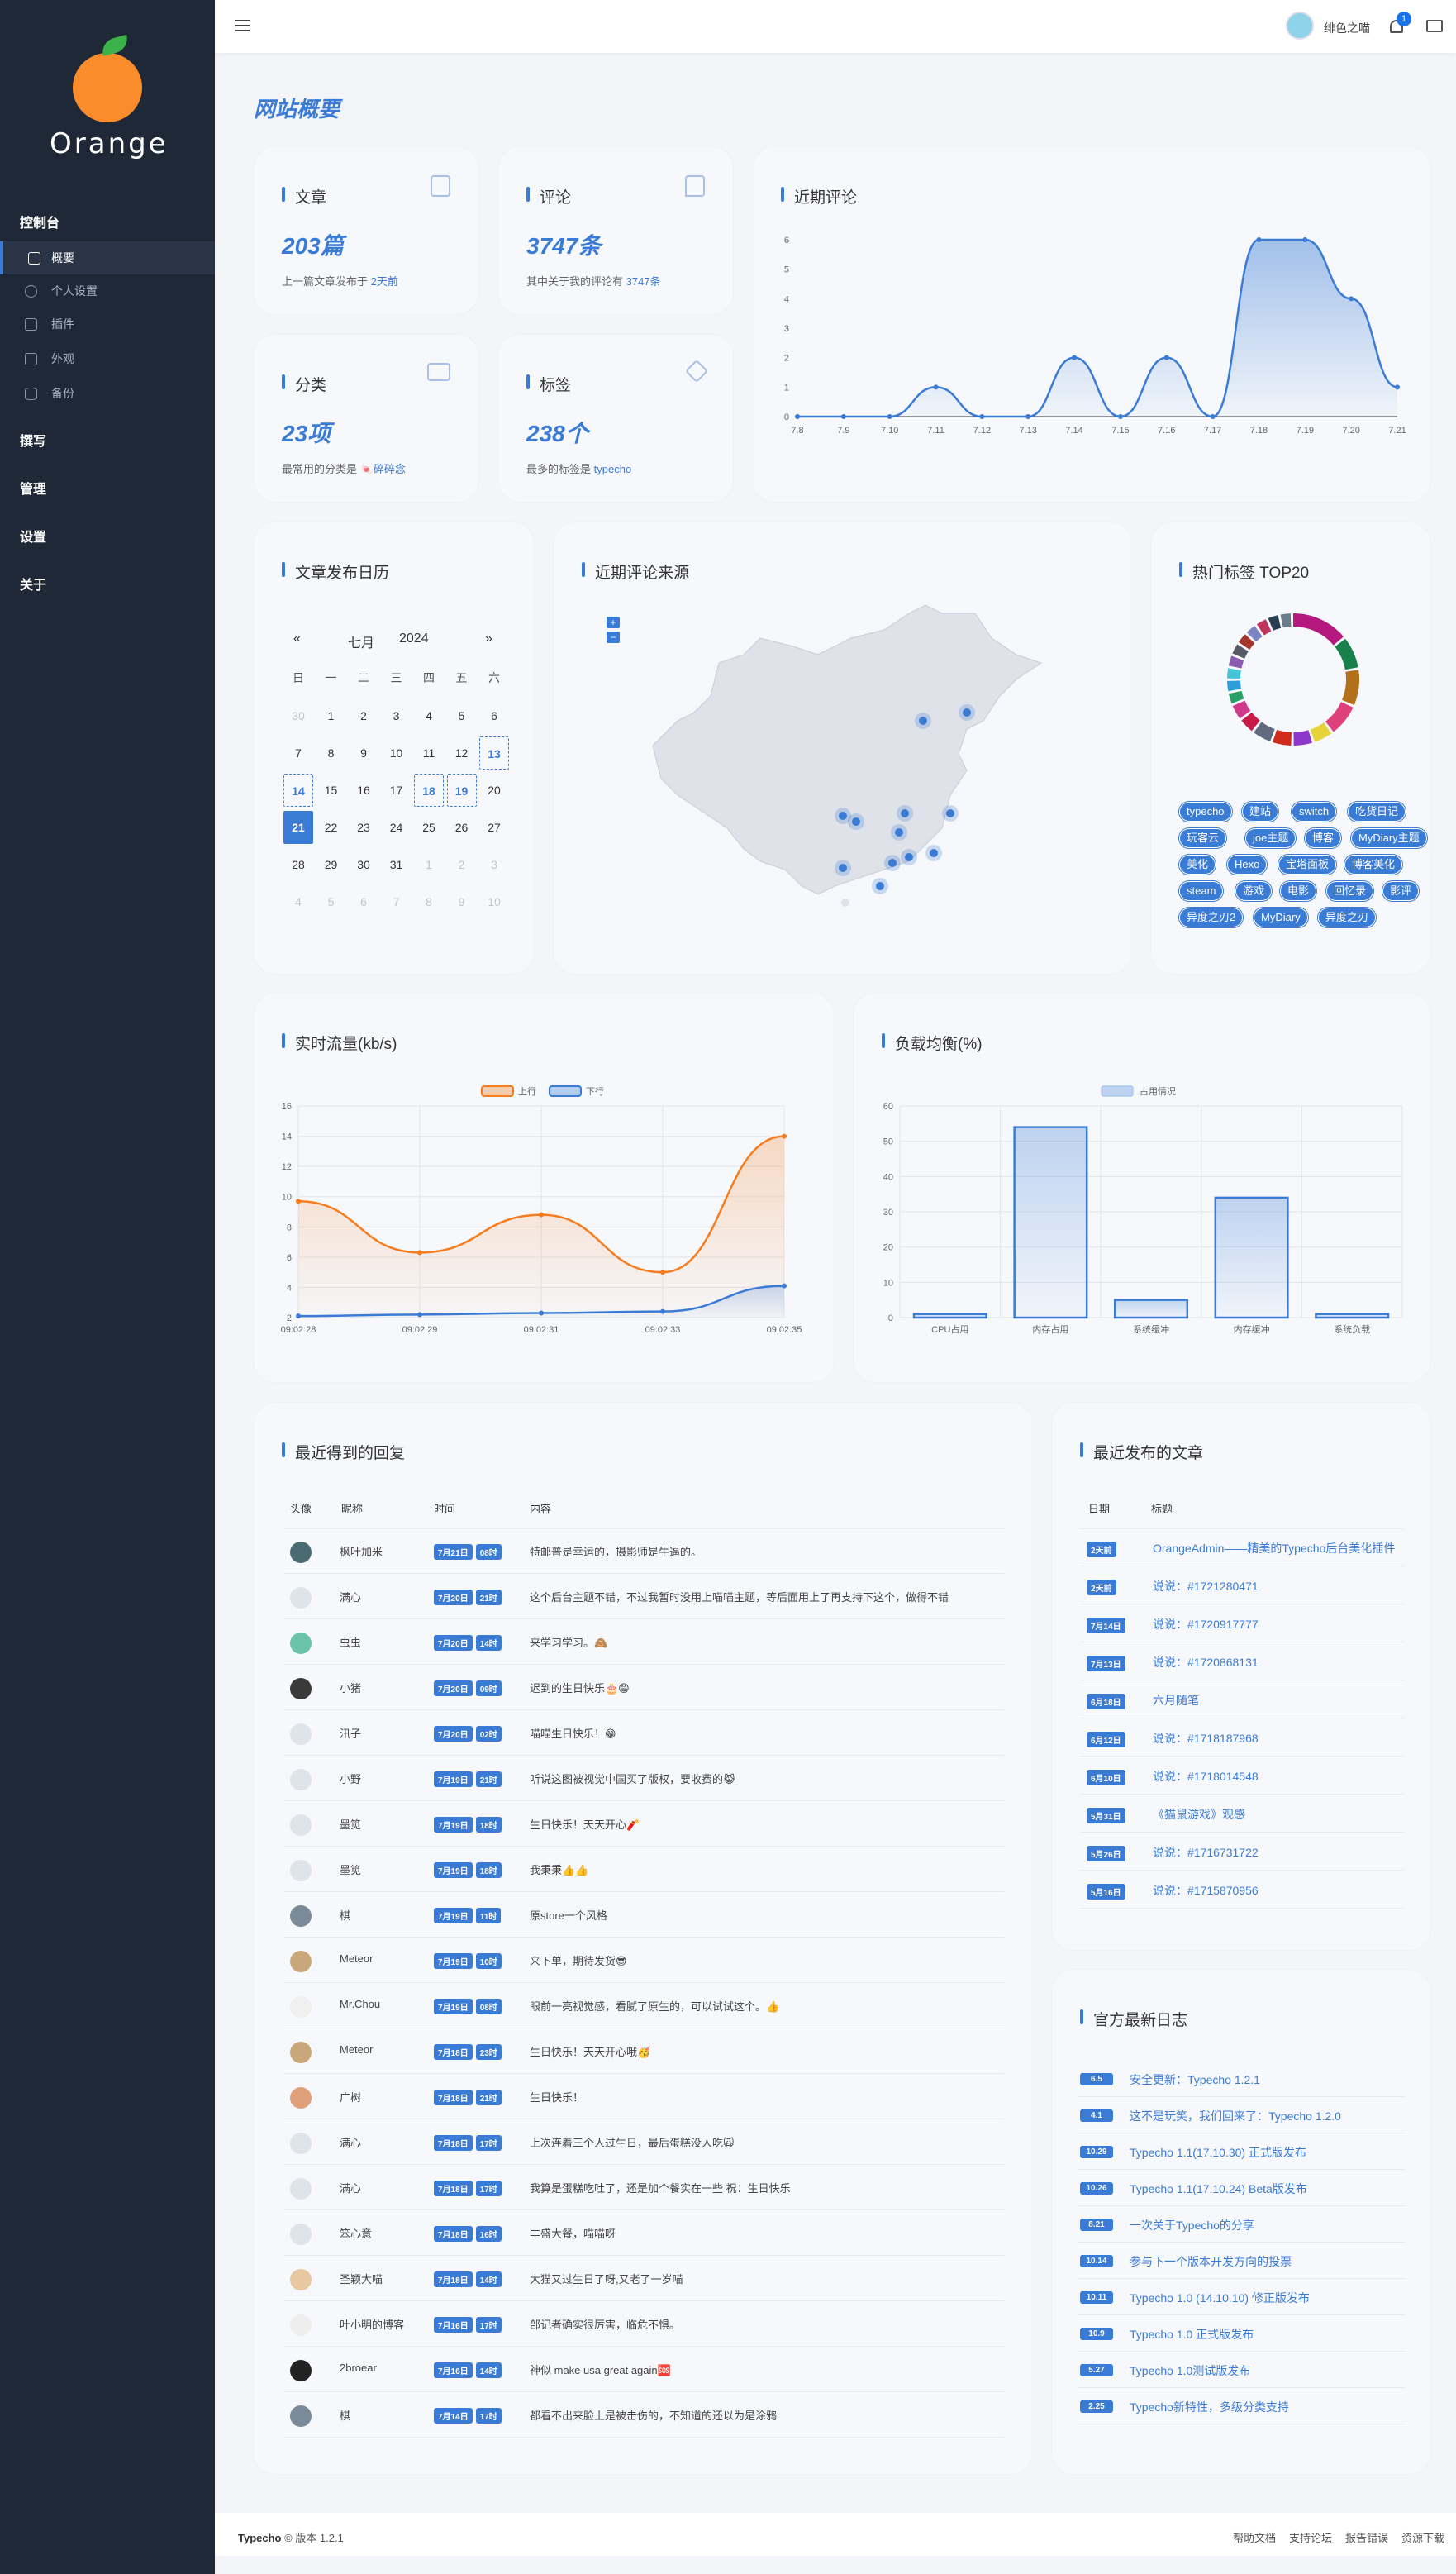 This screenshot has height=2574, width=1456. Describe the element at coordinates (361, 1551) in the screenshot. I see `reply-nickname: 枫叶加米` at that location.